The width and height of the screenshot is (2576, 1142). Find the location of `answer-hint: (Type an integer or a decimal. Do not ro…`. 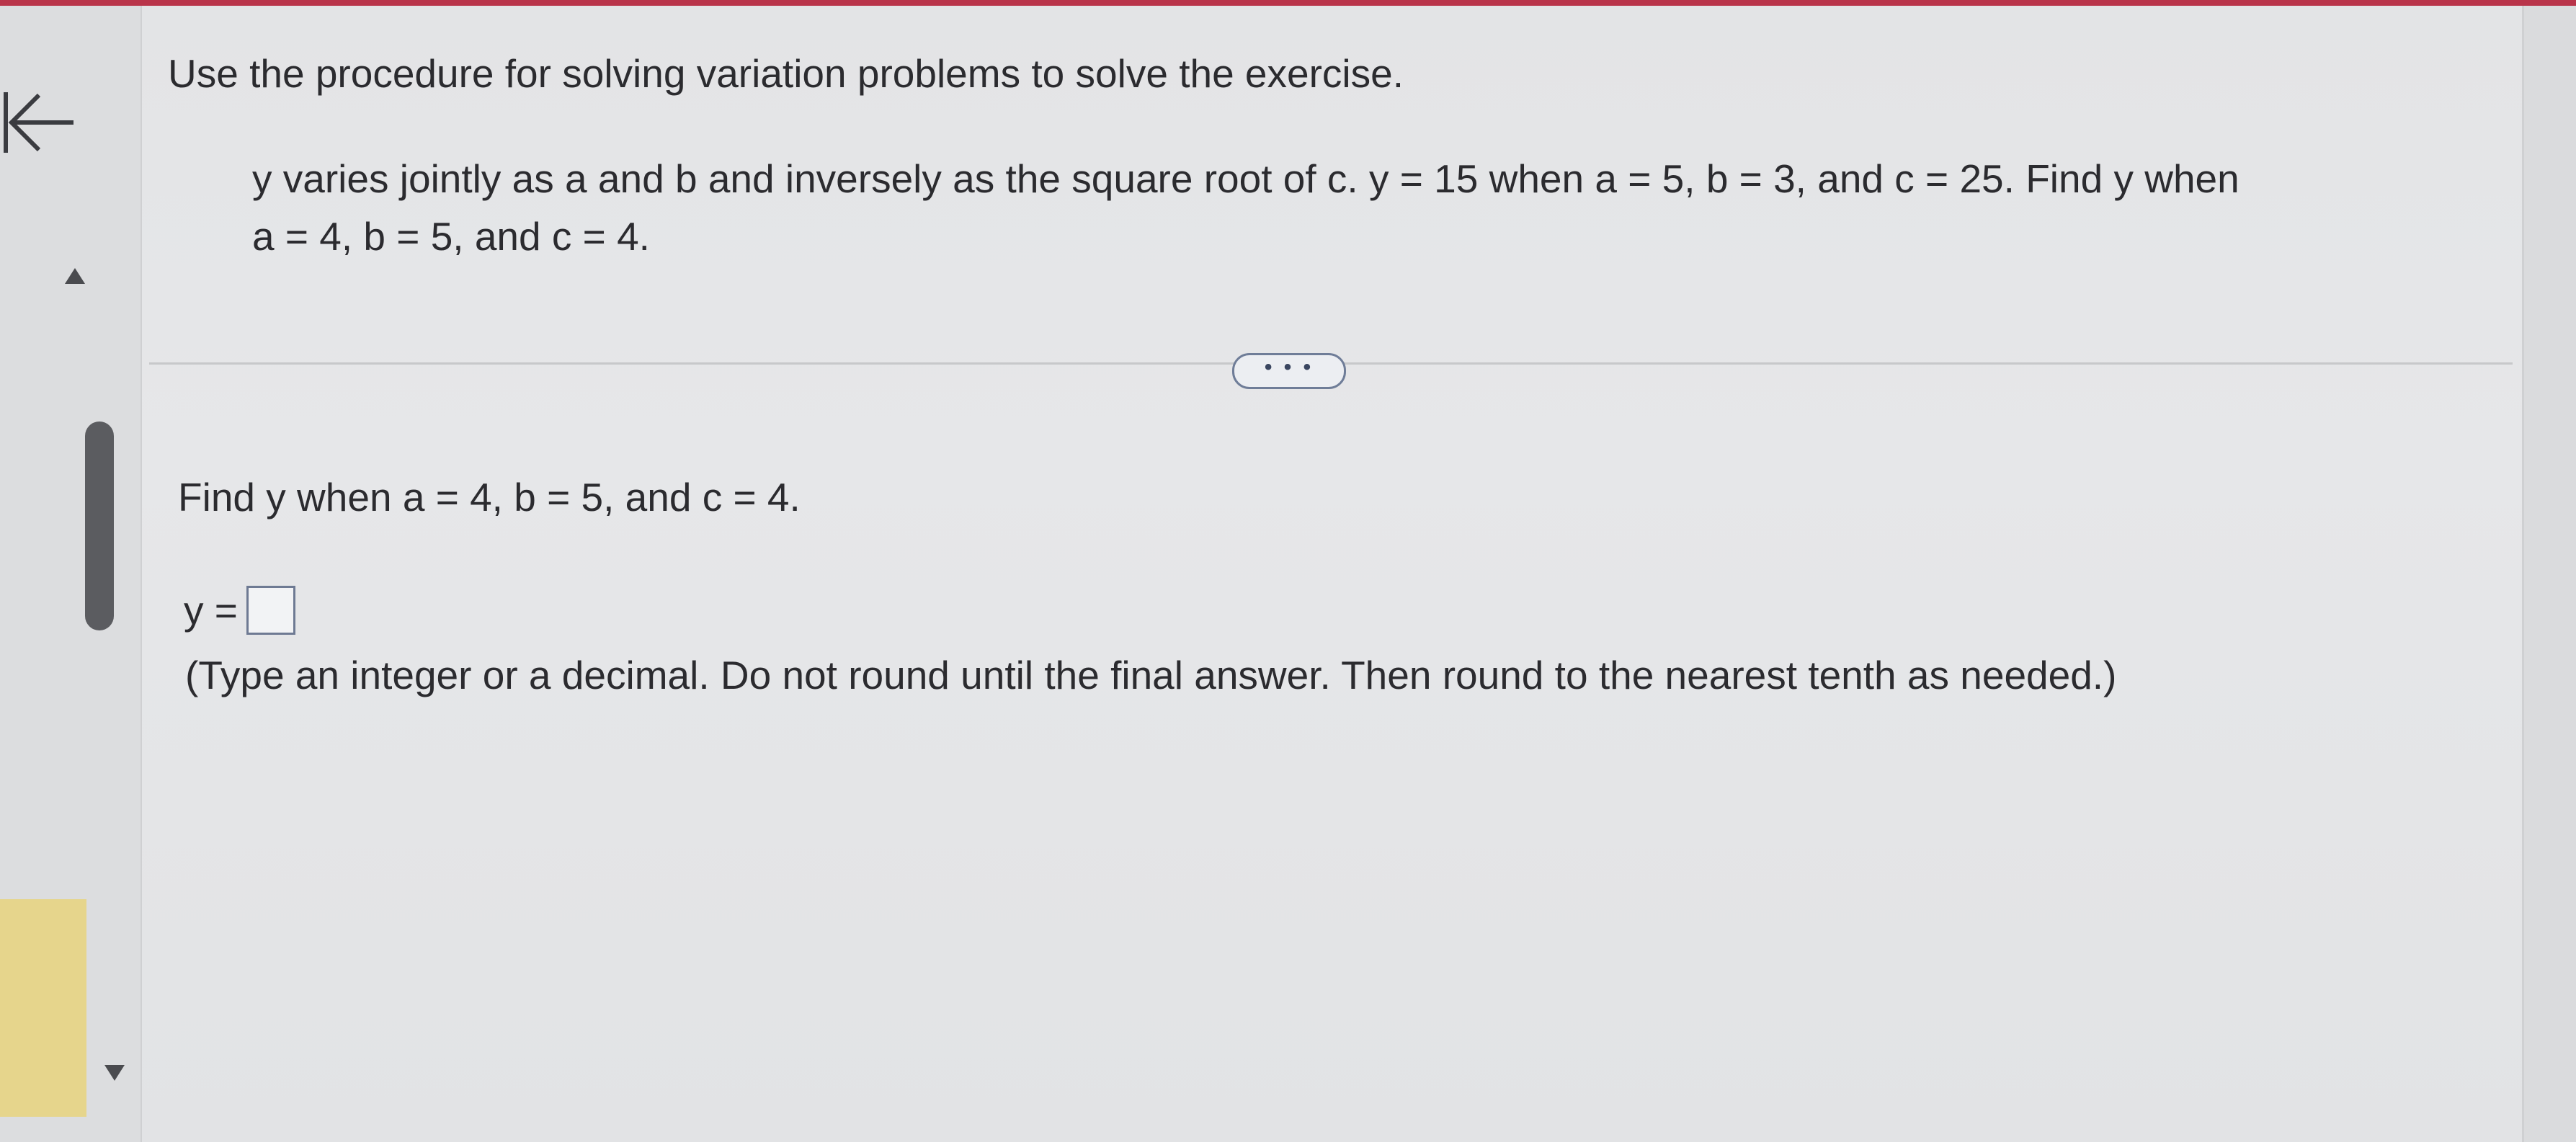

answer-hint: (Type an integer or a decimal. Do not ro… is located at coordinates (1151, 675).